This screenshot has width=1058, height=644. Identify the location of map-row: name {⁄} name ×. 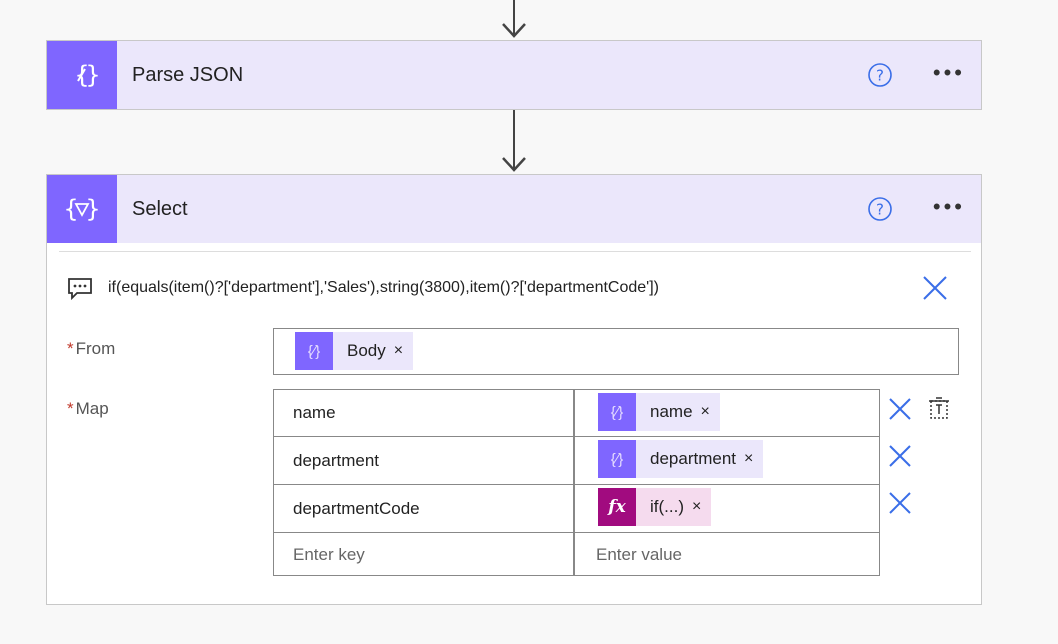
(576, 413).